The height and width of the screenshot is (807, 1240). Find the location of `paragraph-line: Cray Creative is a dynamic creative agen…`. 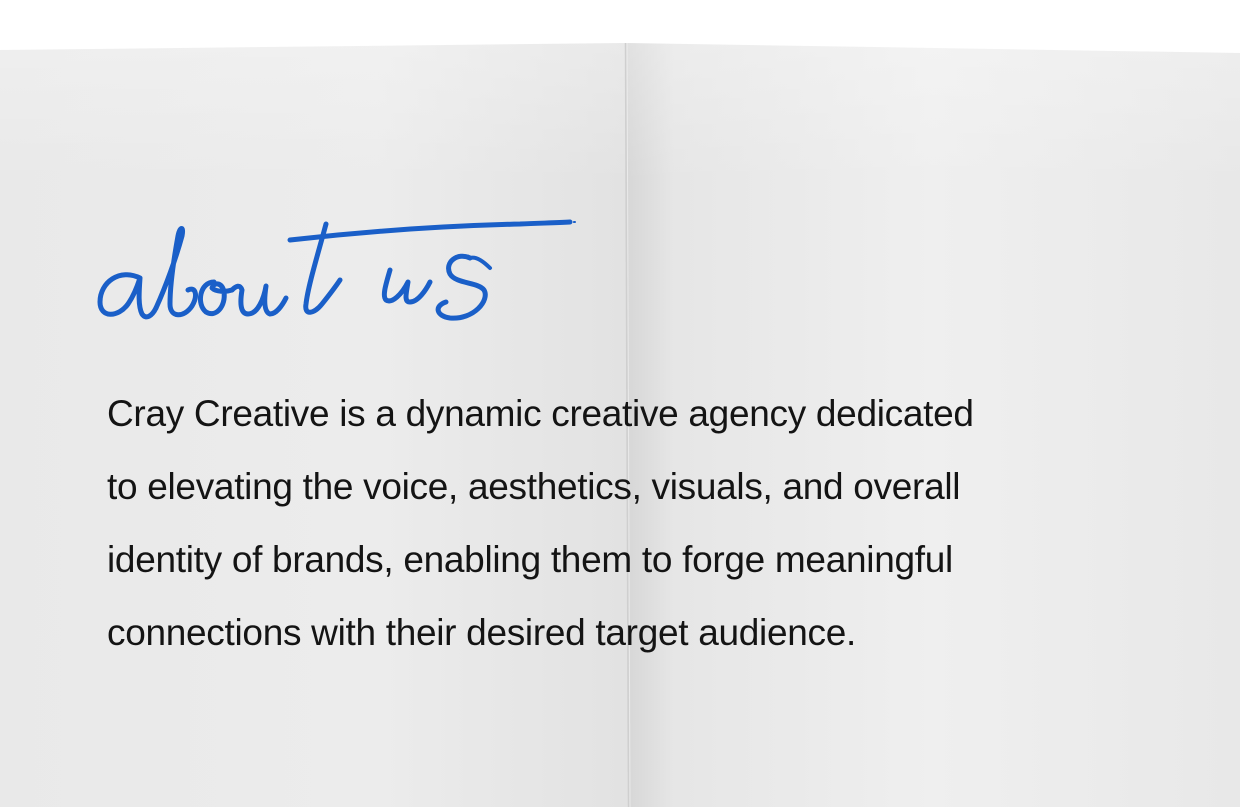

paragraph-line: Cray Creative is a dynamic creative agen… is located at coordinates (540, 413).